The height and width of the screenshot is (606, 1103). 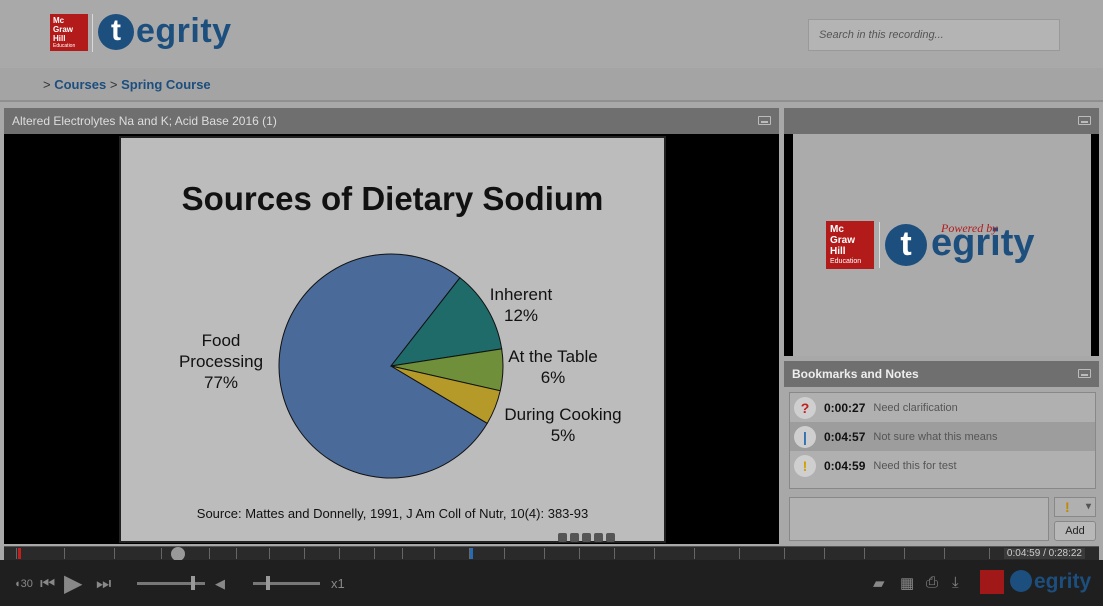 What do you see at coordinates (969, 228) in the screenshot?
I see `powered-by-text: Powered by` at bounding box center [969, 228].